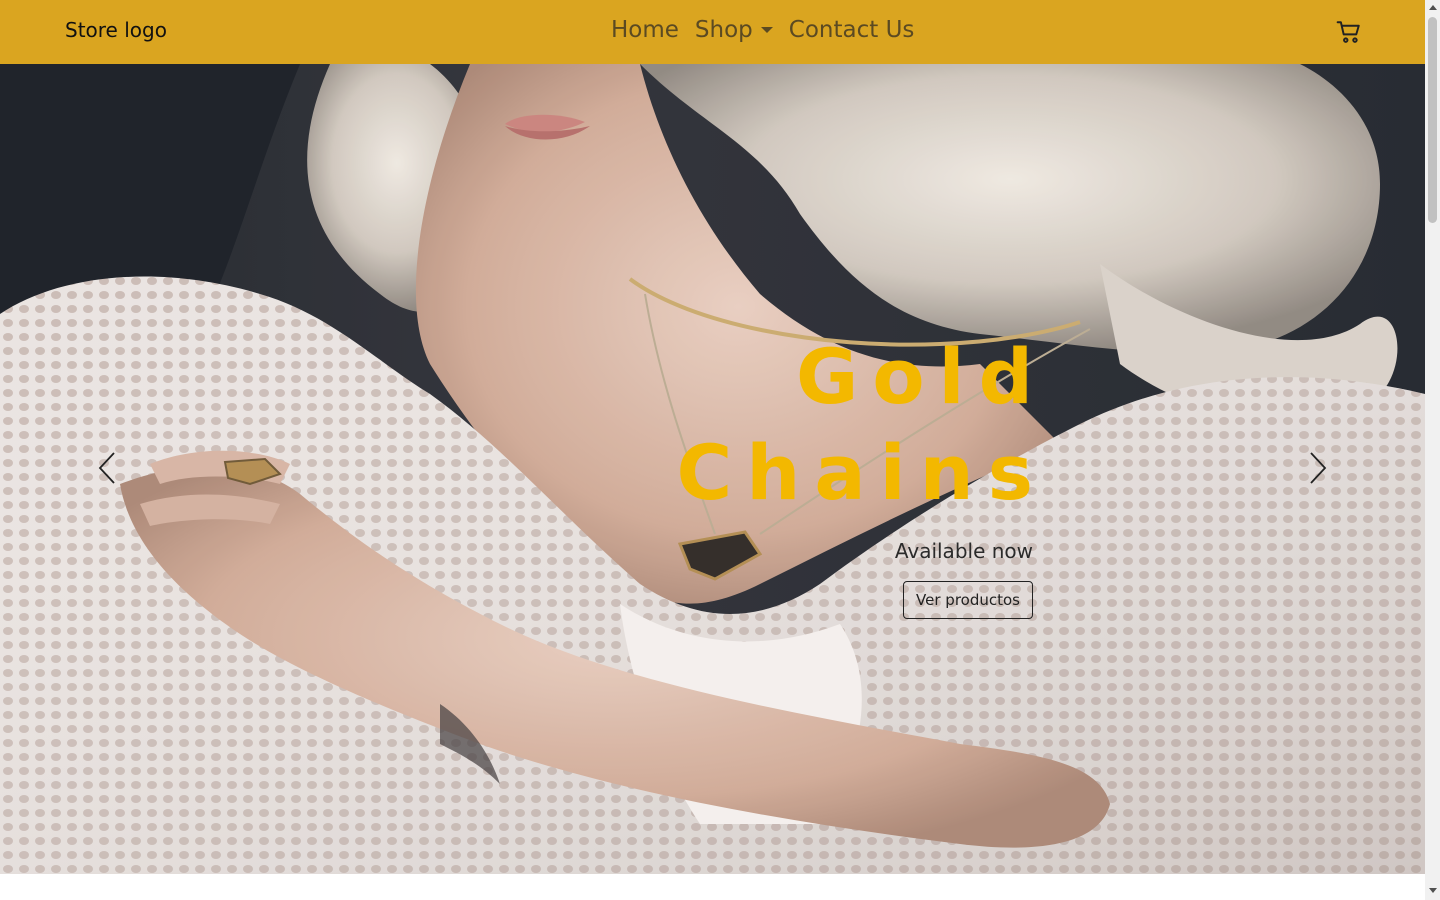 The image size is (1440, 900). I want to click on navbar: Store logo Home Shop Contact Us, so click(712, 32).